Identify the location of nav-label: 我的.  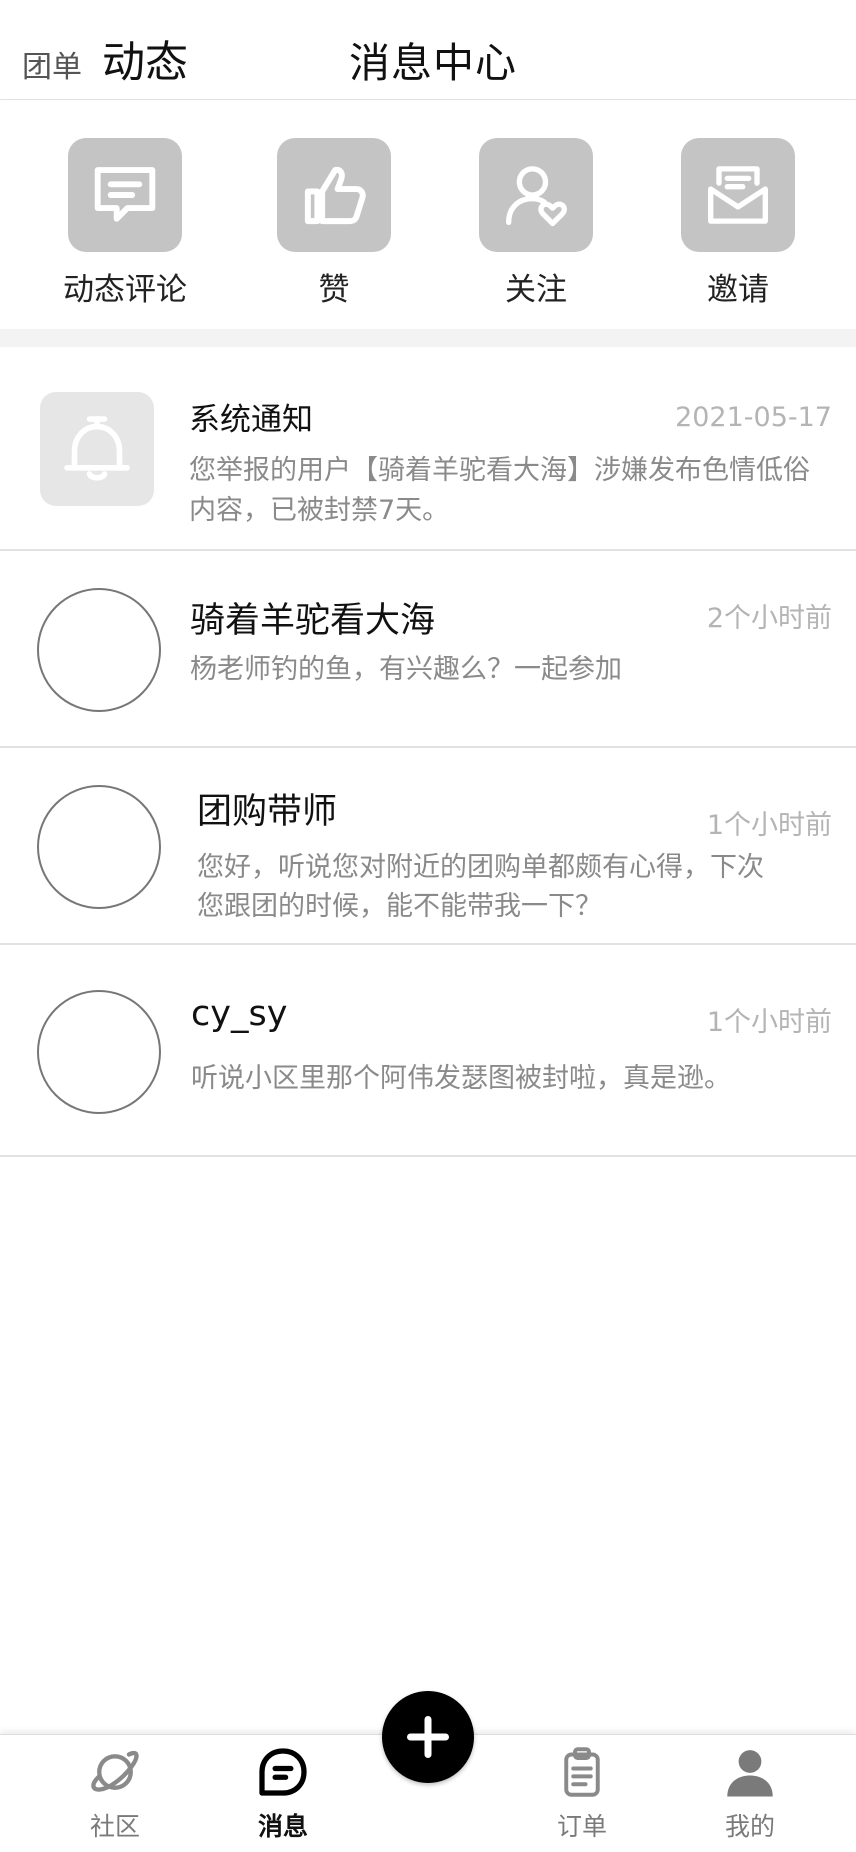
(749, 1826).